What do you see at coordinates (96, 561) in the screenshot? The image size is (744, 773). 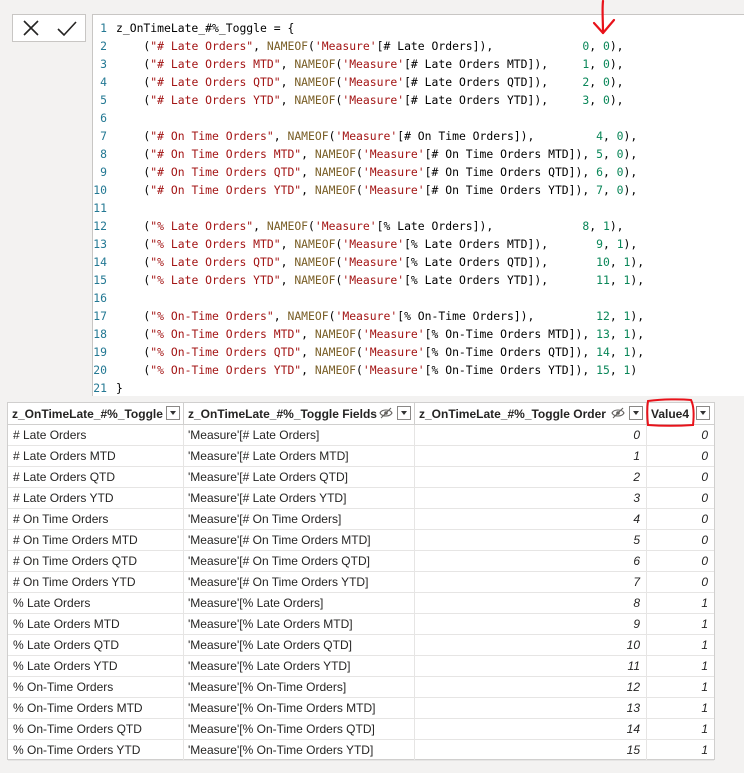 I see `table-cell: # On Time Orders QTD` at bounding box center [96, 561].